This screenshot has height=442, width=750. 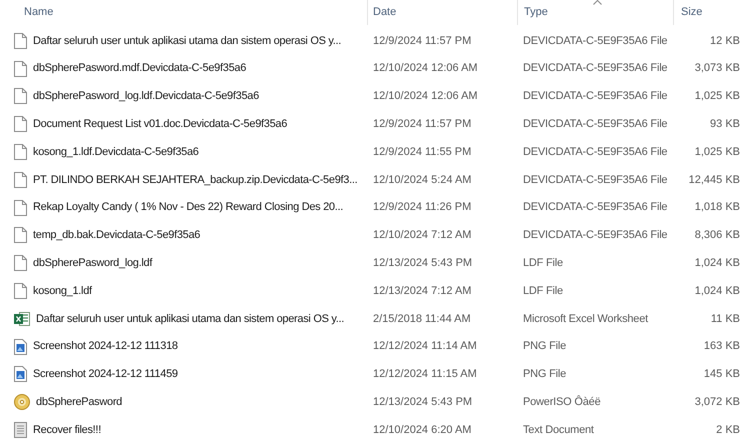 I want to click on column-header: Name, so click(x=183, y=12).